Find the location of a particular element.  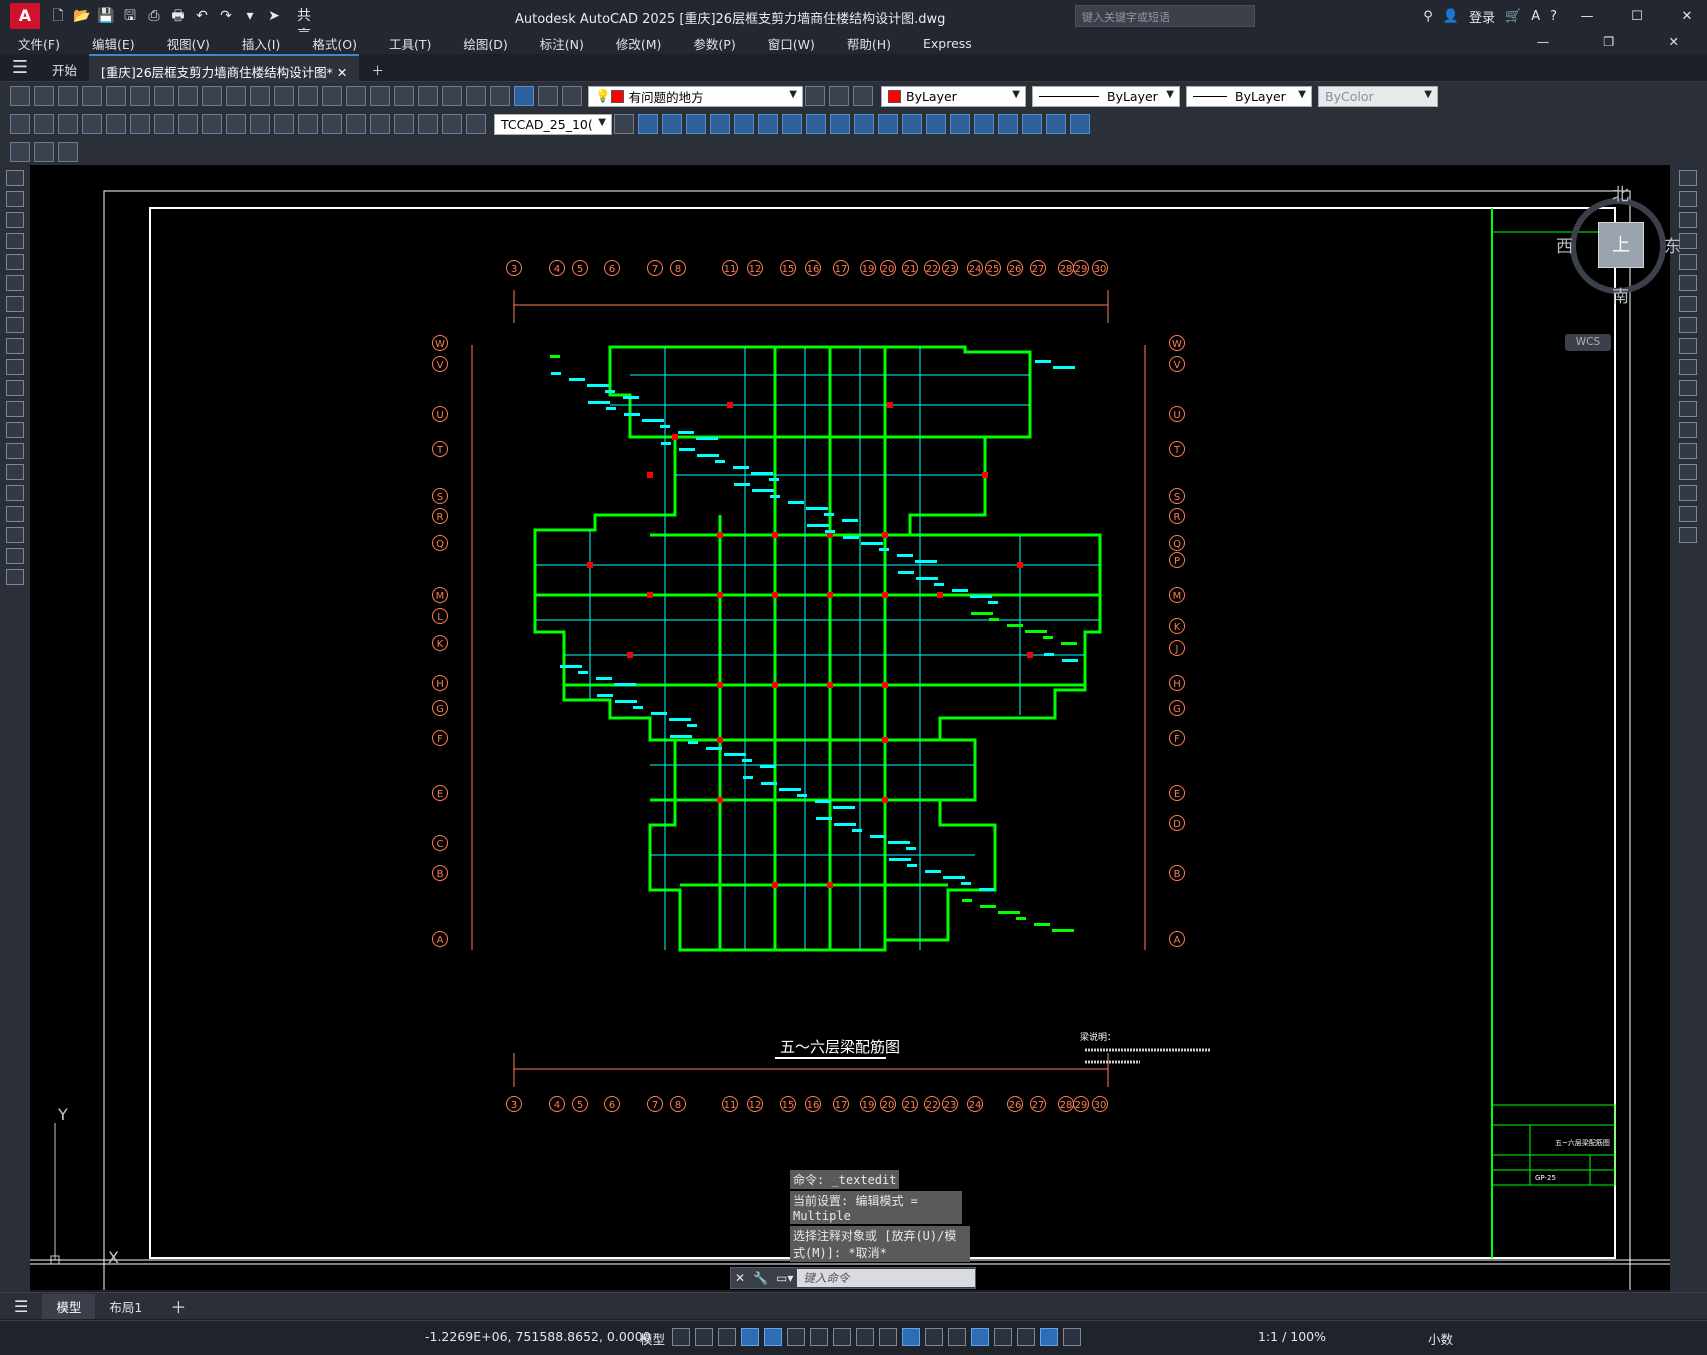

3d-rotate-icon is located at coordinates (1008, 124).